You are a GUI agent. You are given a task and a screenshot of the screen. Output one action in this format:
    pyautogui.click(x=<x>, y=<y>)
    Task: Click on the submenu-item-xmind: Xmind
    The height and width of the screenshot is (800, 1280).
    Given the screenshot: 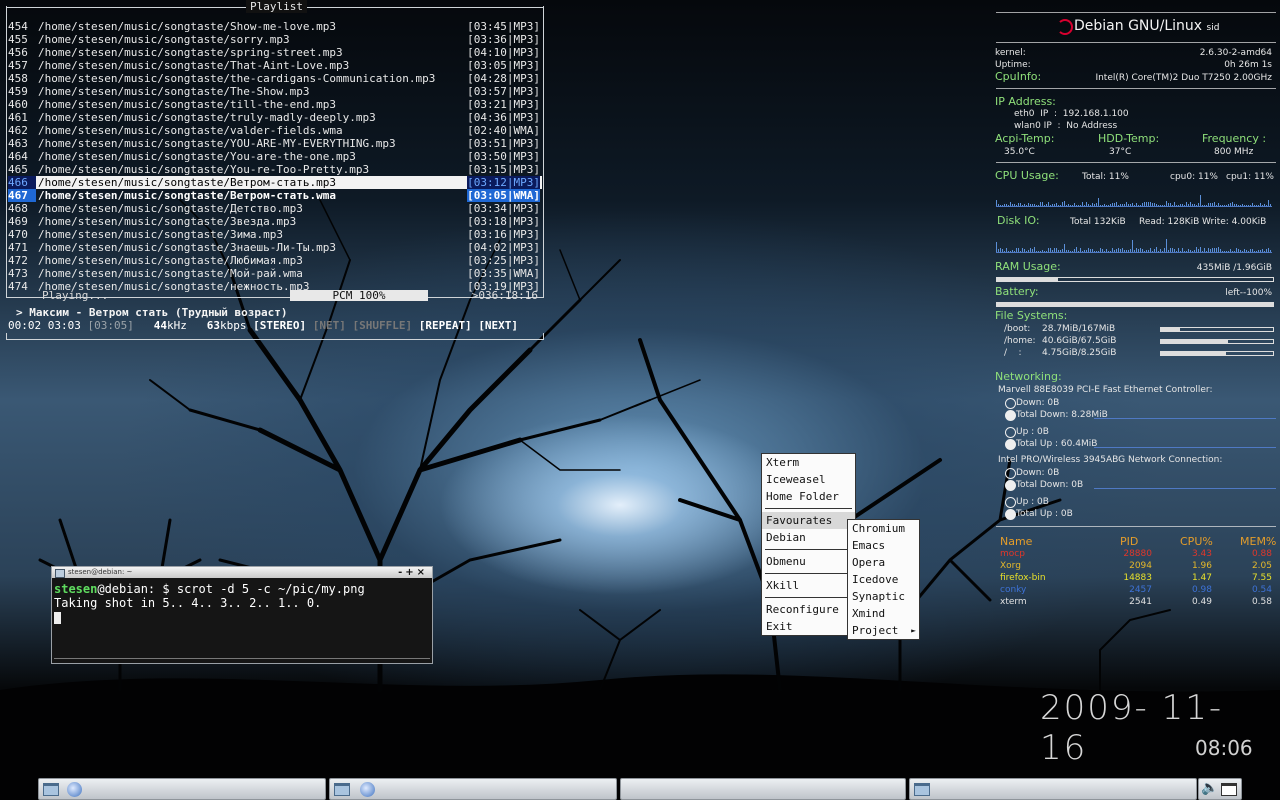 What is the action you would take?
    pyautogui.click(x=883, y=613)
    